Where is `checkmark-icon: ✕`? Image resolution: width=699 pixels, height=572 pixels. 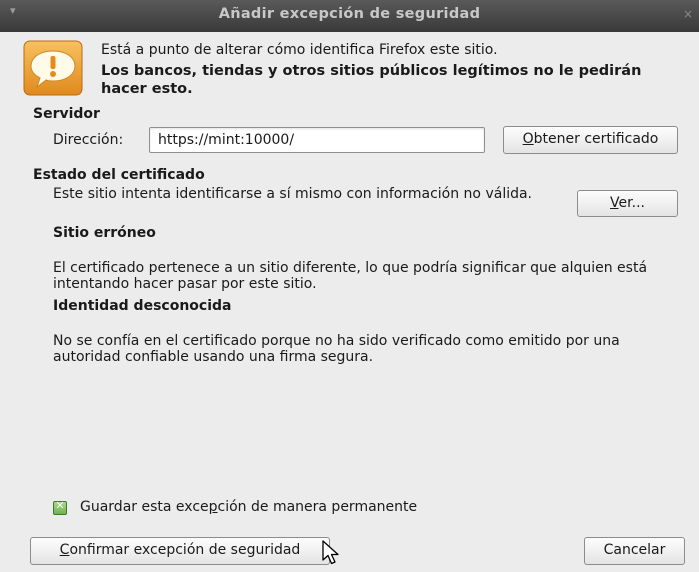 checkmark-icon: ✕ is located at coordinates (60, 505).